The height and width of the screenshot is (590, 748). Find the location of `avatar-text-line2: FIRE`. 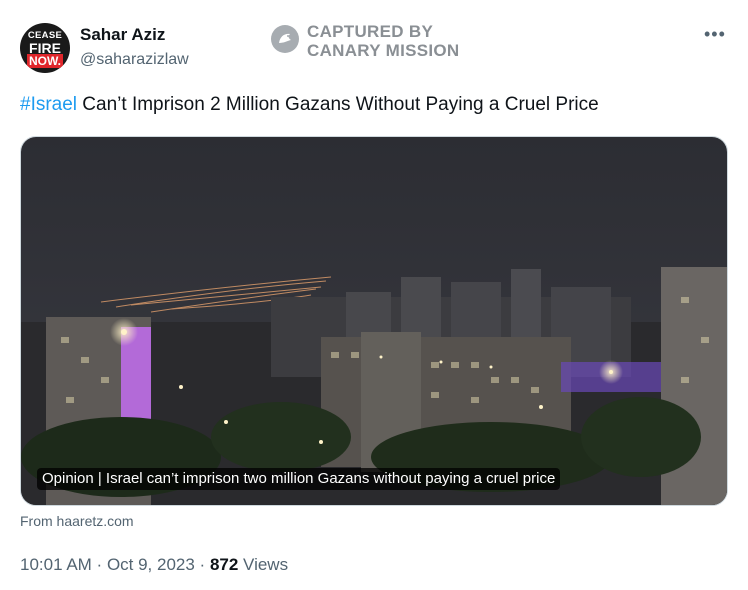

avatar-text-line2: FIRE is located at coordinates (45, 48).